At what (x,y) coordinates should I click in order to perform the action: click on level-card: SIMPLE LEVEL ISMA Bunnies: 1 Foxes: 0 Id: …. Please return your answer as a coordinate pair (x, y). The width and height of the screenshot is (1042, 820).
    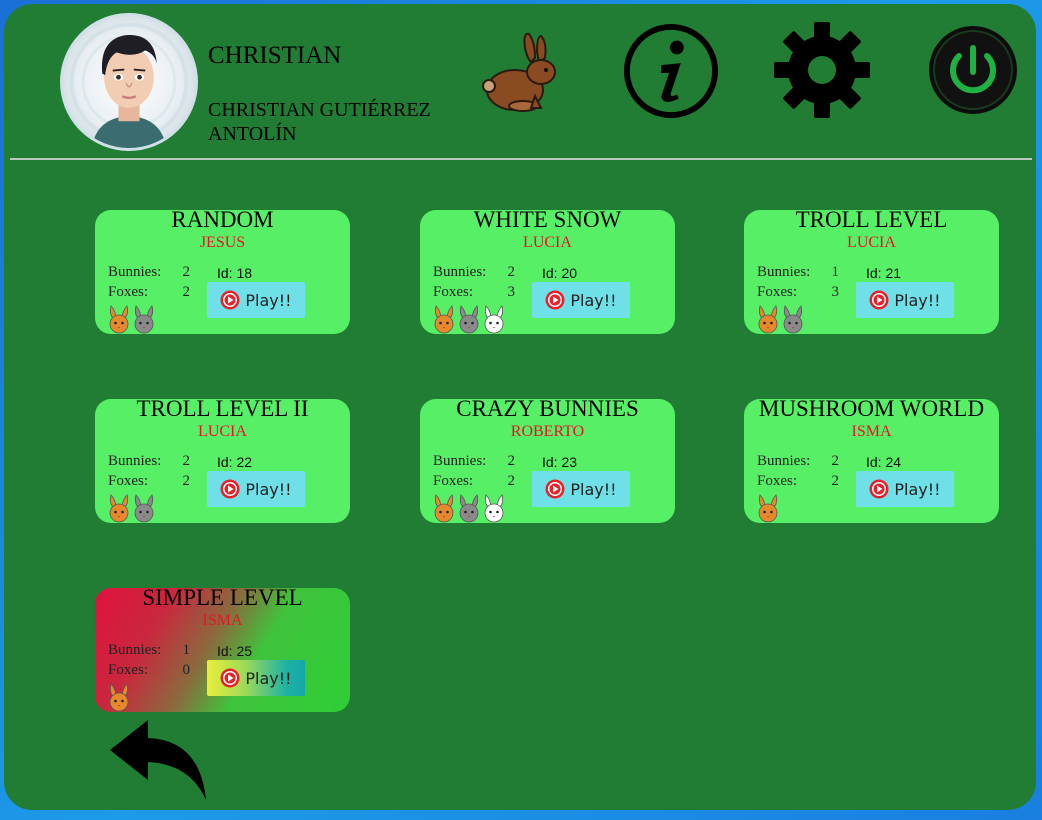
    Looking at the image, I should click on (222, 648).